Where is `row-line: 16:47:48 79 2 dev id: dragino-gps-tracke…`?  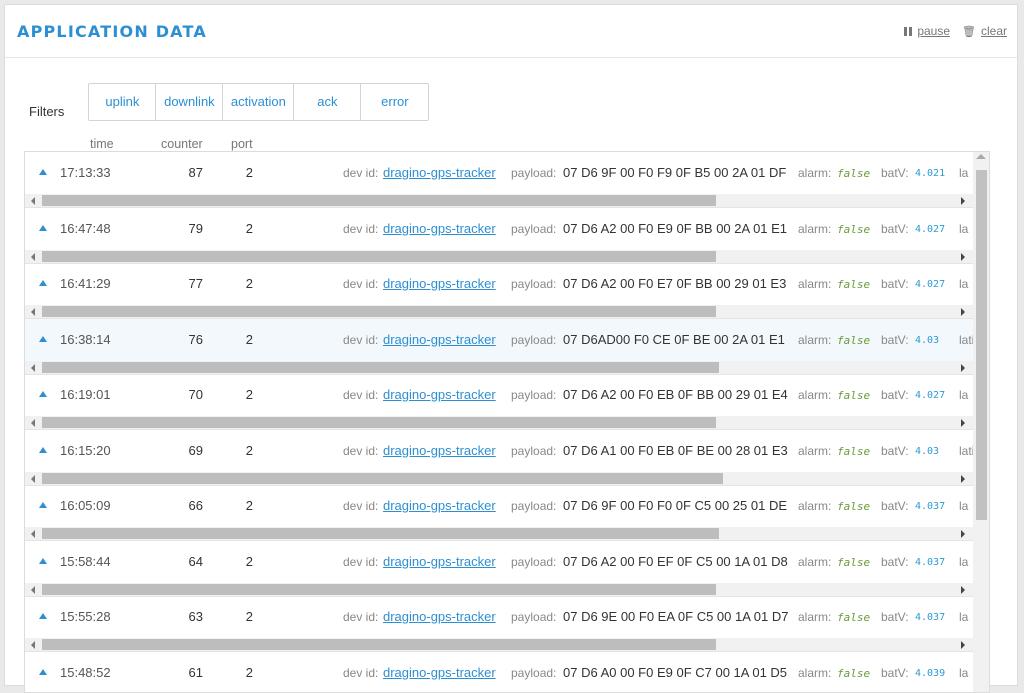
row-line: 16:47:48 79 2 dev id: dragino-gps-tracke… is located at coordinates (499, 229).